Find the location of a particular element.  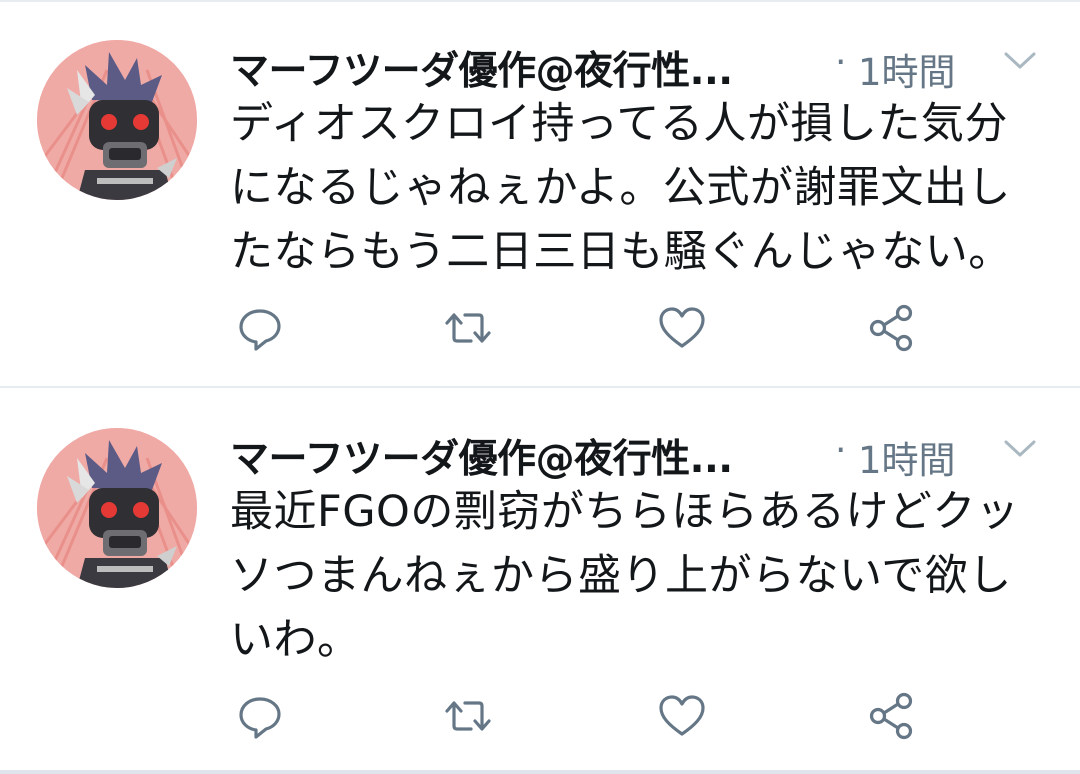

tweet-divider is located at coordinates (540, 772).